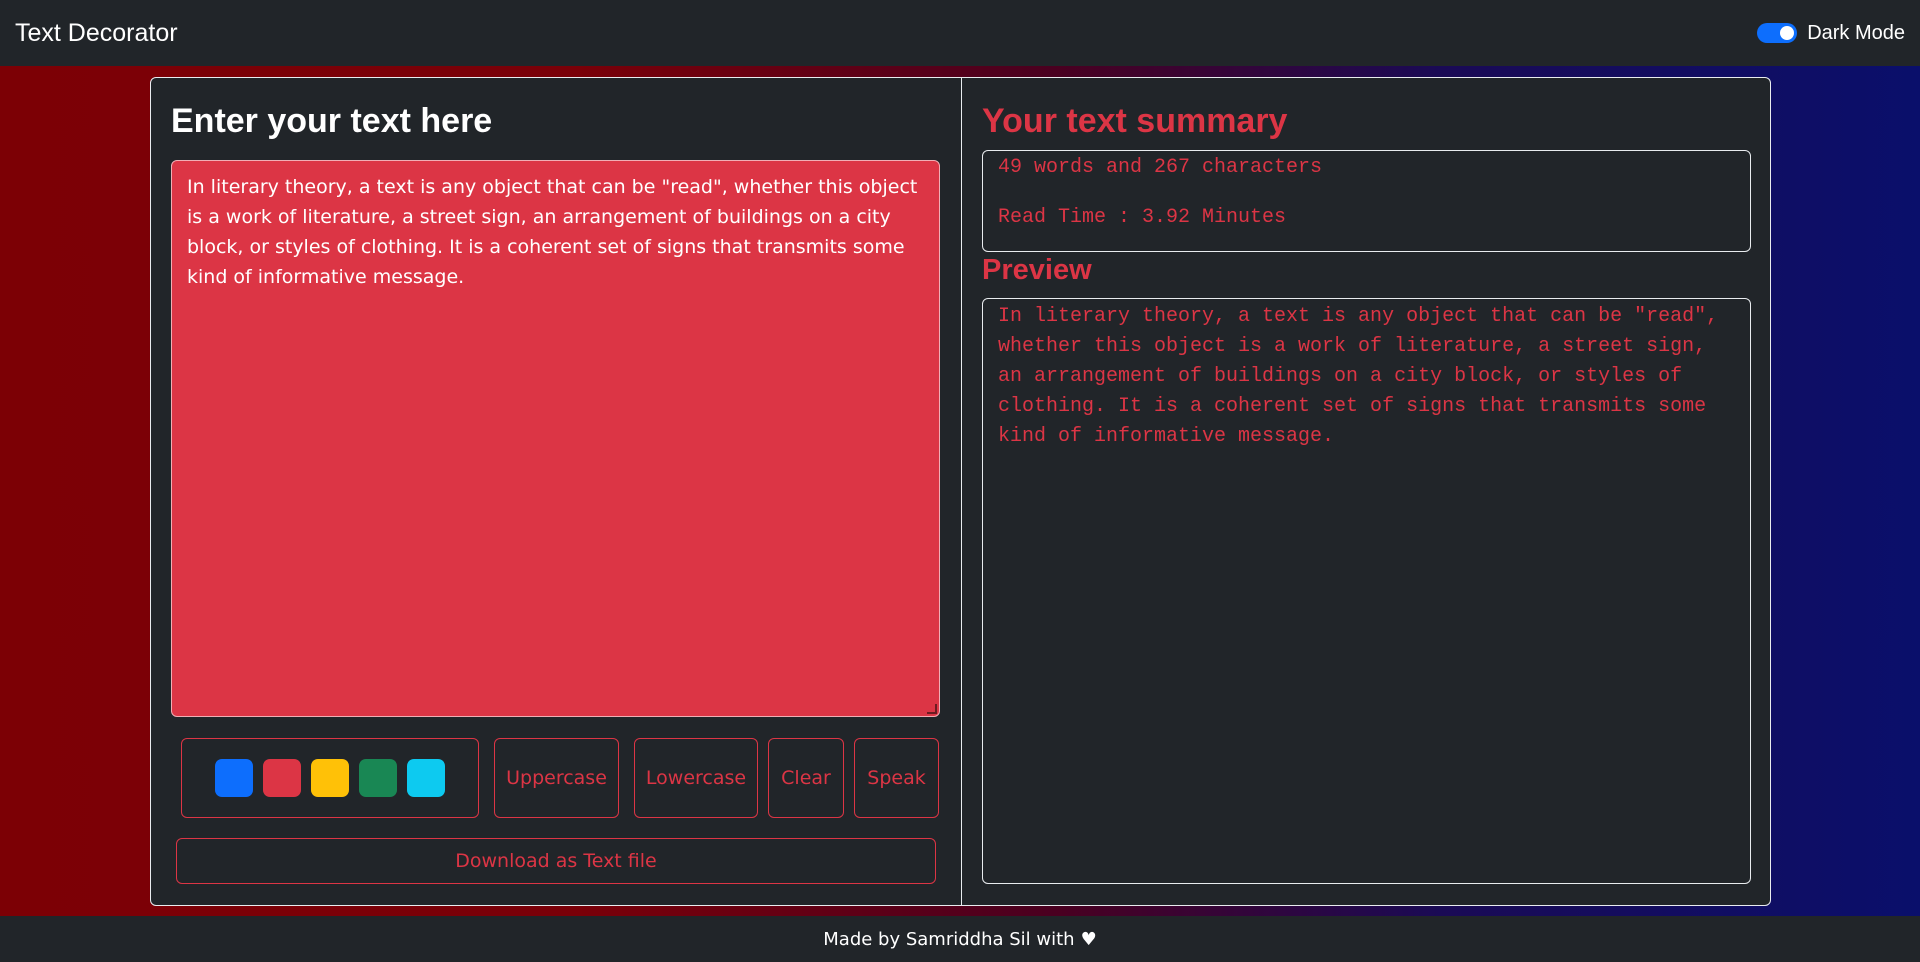  What do you see at coordinates (556, 861) in the screenshot?
I see `download-button: Download as Text file` at bounding box center [556, 861].